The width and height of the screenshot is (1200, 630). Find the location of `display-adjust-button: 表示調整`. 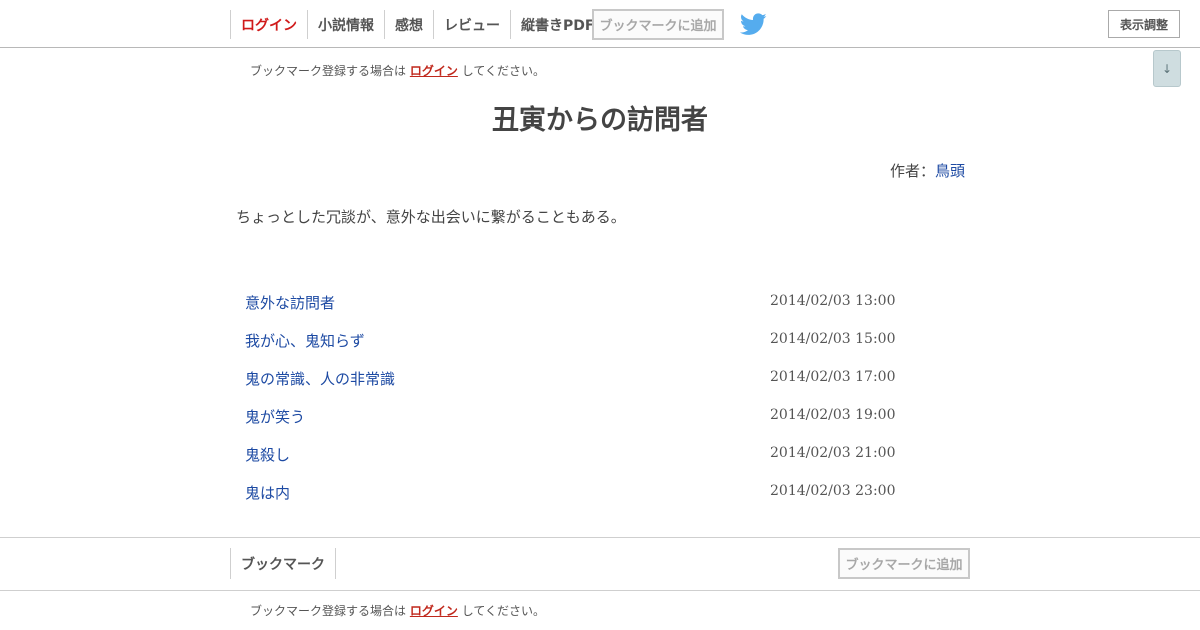

display-adjust-button: 表示調整 is located at coordinates (1144, 24).